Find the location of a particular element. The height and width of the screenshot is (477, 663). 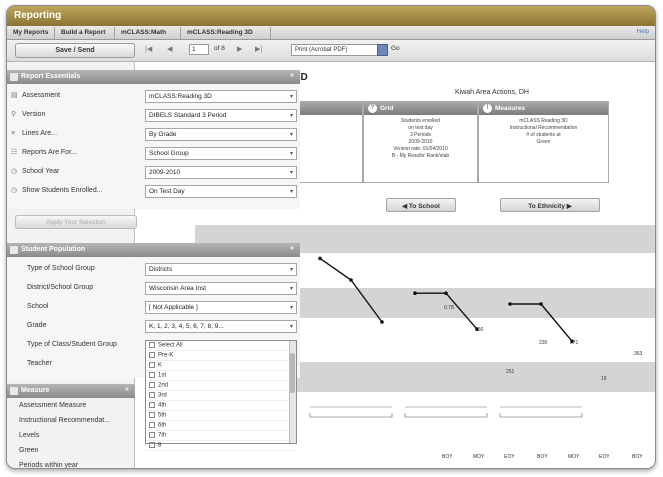

select-value: Wisconsin Area Inst is located at coordinates (178, 288).